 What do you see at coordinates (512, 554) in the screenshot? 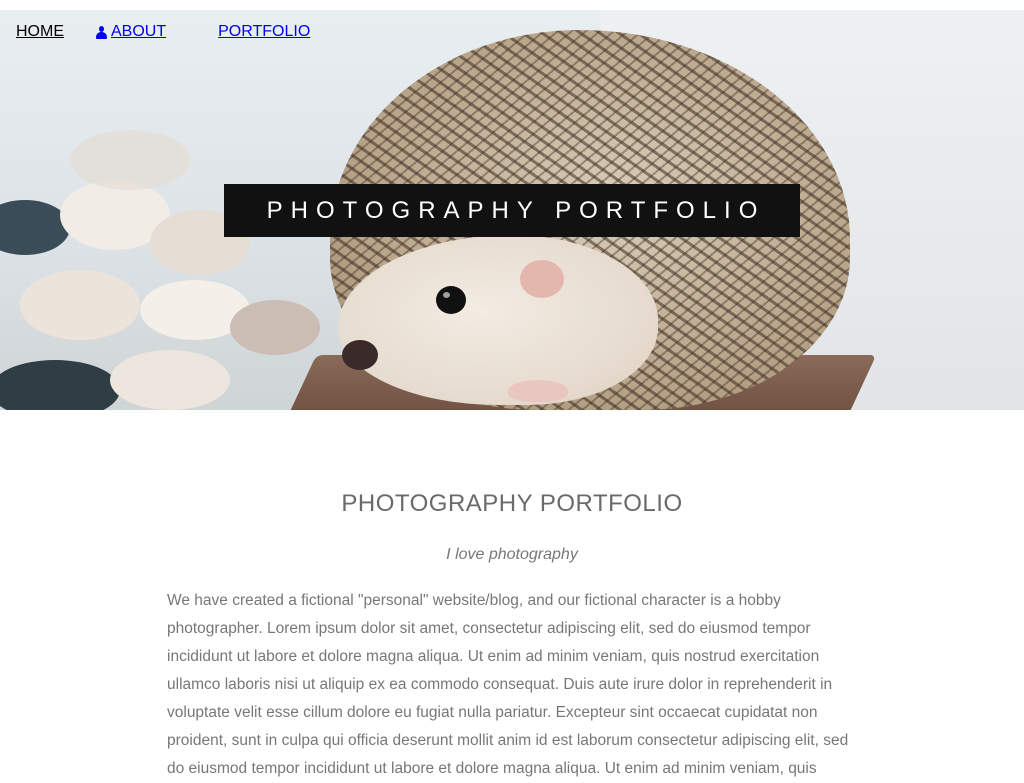
I see `page-subtitle: I love photography` at bounding box center [512, 554].